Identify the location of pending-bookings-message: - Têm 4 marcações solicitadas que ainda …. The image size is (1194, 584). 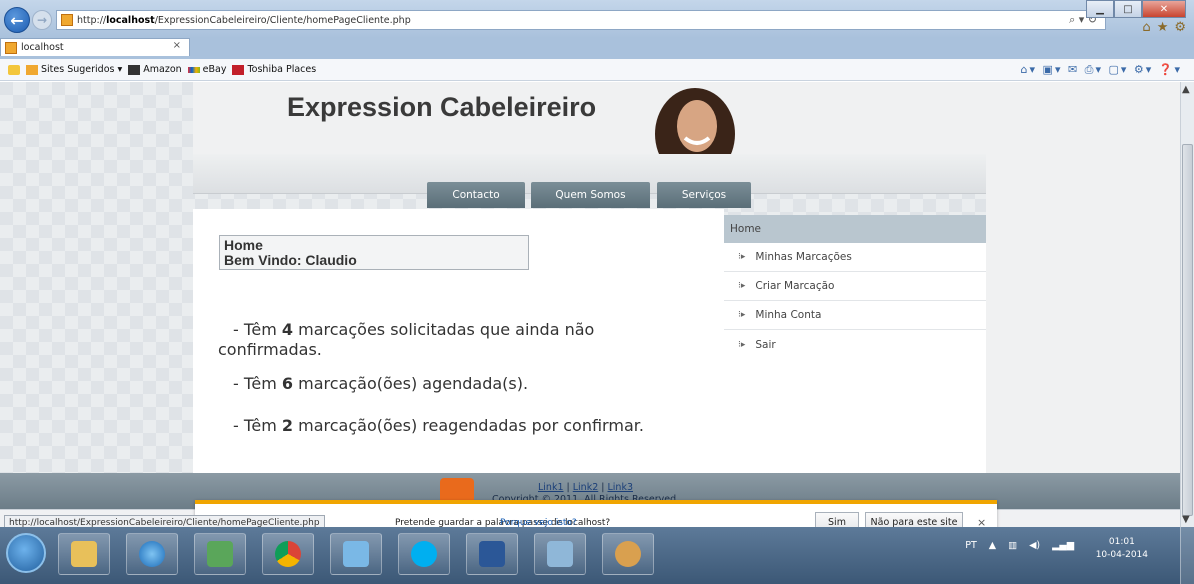
(414, 329).